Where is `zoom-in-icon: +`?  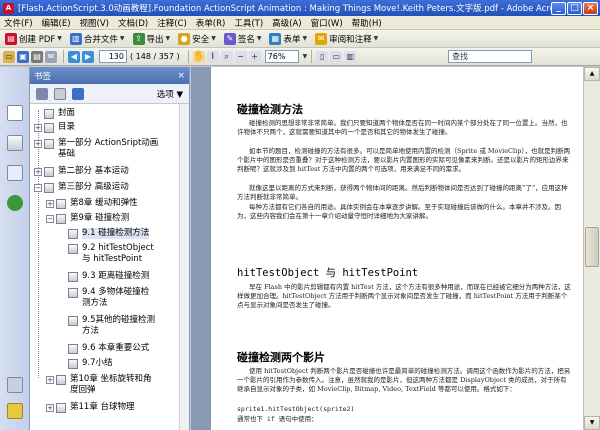 zoom-in-icon: + is located at coordinates (254, 56).